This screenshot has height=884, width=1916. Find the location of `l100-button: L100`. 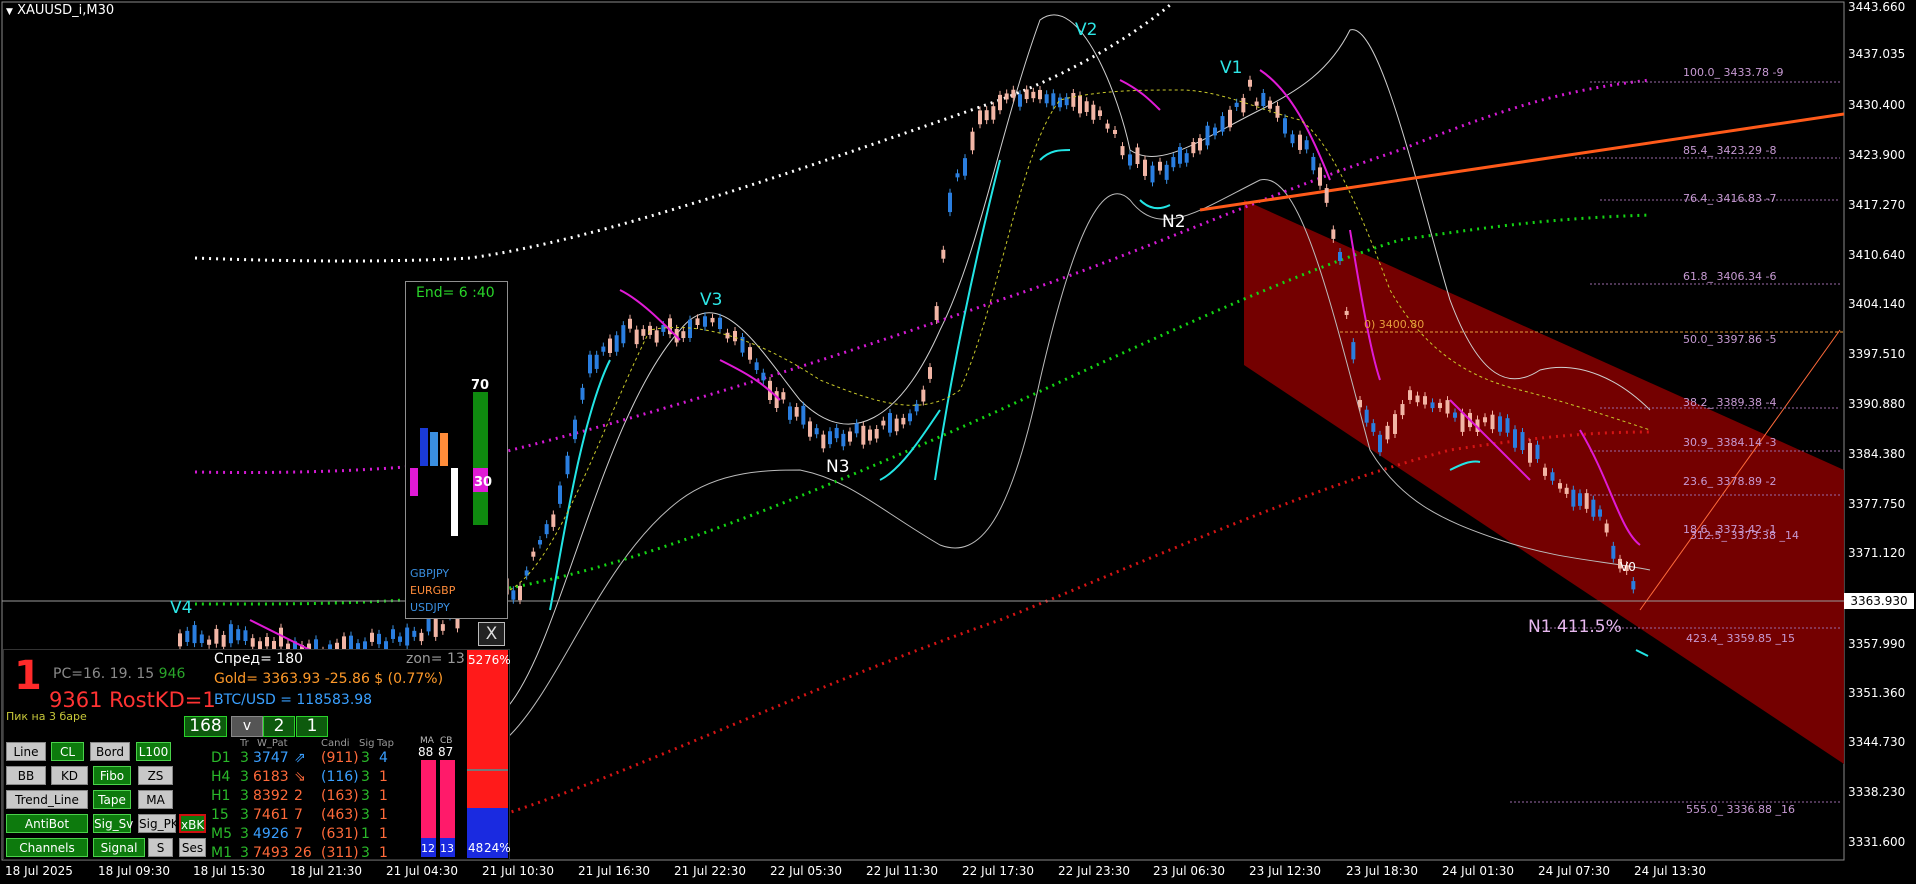

l100-button: L100 is located at coordinates (153, 751).